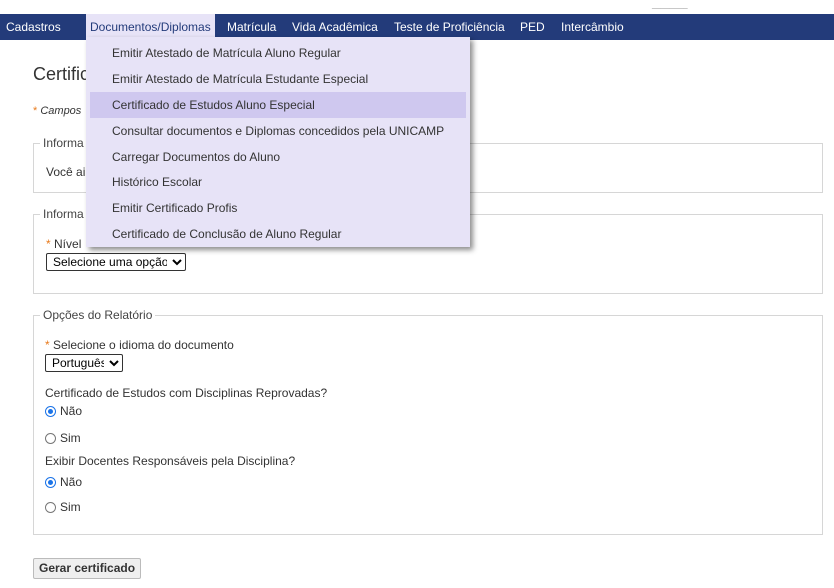 This screenshot has width=834, height=588. Describe the element at coordinates (278, 208) in the screenshot. I see `menu-item-certificado-profis: Emitir Certificado Profis` at that location.